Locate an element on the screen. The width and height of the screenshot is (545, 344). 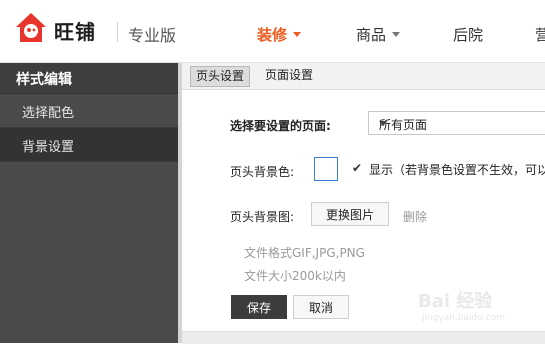
sidebar-title-label: 样式编辑 is located at coordinates (44, 80).